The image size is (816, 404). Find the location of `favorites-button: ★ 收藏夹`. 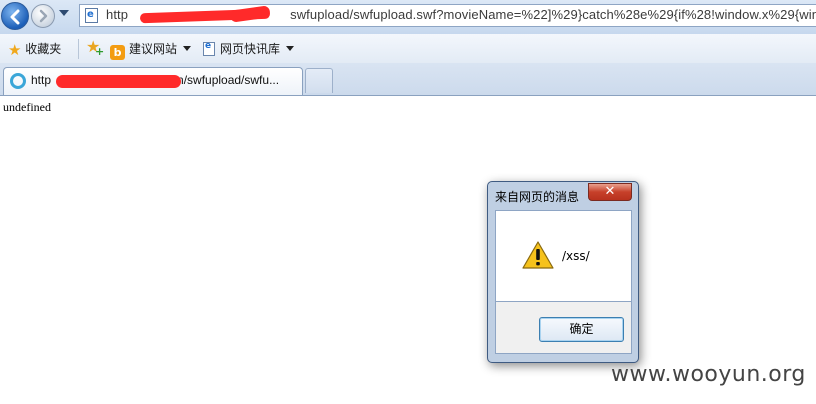

favorites-button: ★ 收藏夹 is located at coordinates (35, 49).